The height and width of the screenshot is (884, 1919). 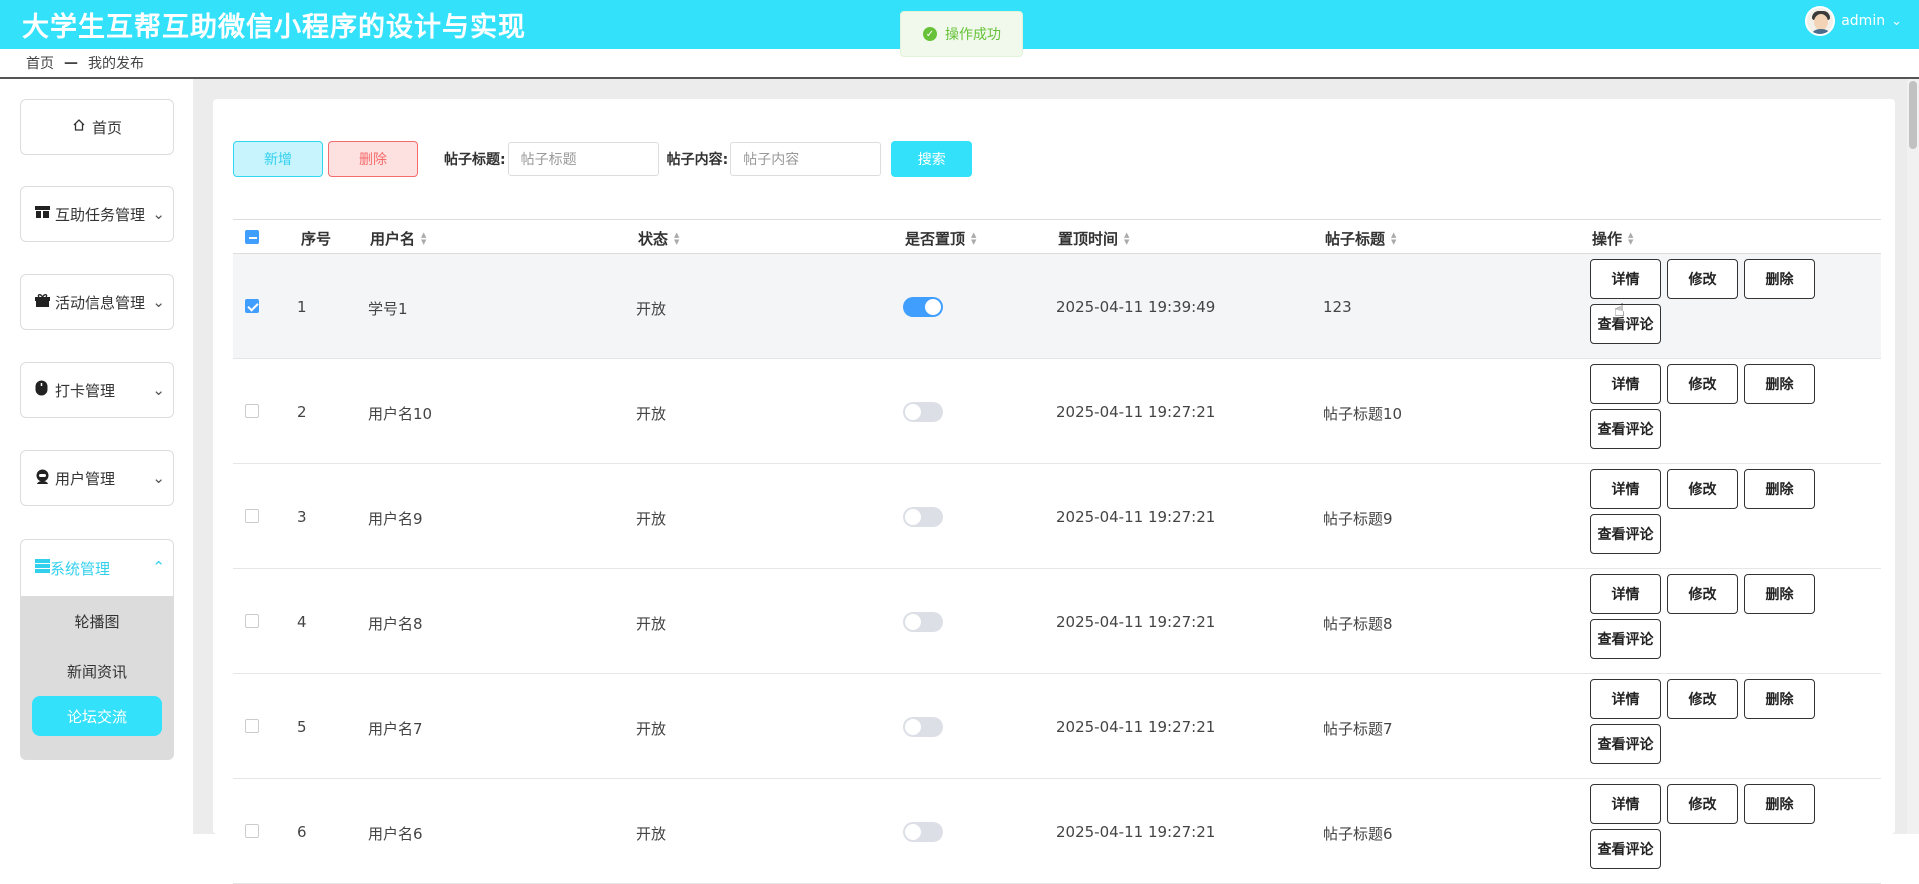 I want to click on content-filter-input: 帖子内容, so click(x=806, y=159).